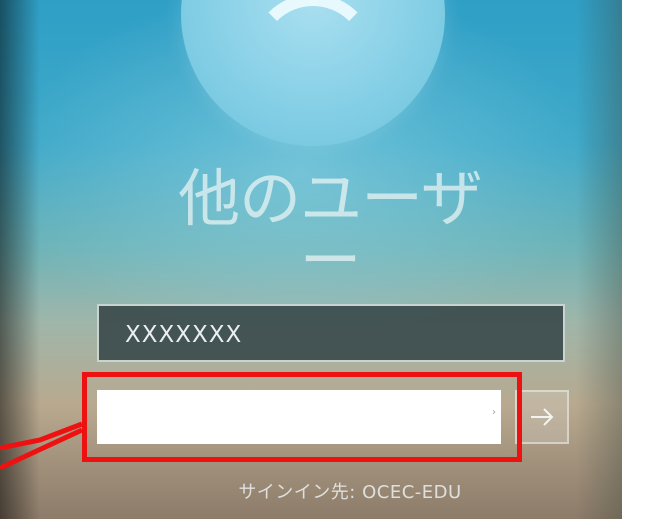 This screenshot has height=519, width=646. I want to click on sign-in-destination: サインイン先: OCEC-EDU, so click(350, 492).